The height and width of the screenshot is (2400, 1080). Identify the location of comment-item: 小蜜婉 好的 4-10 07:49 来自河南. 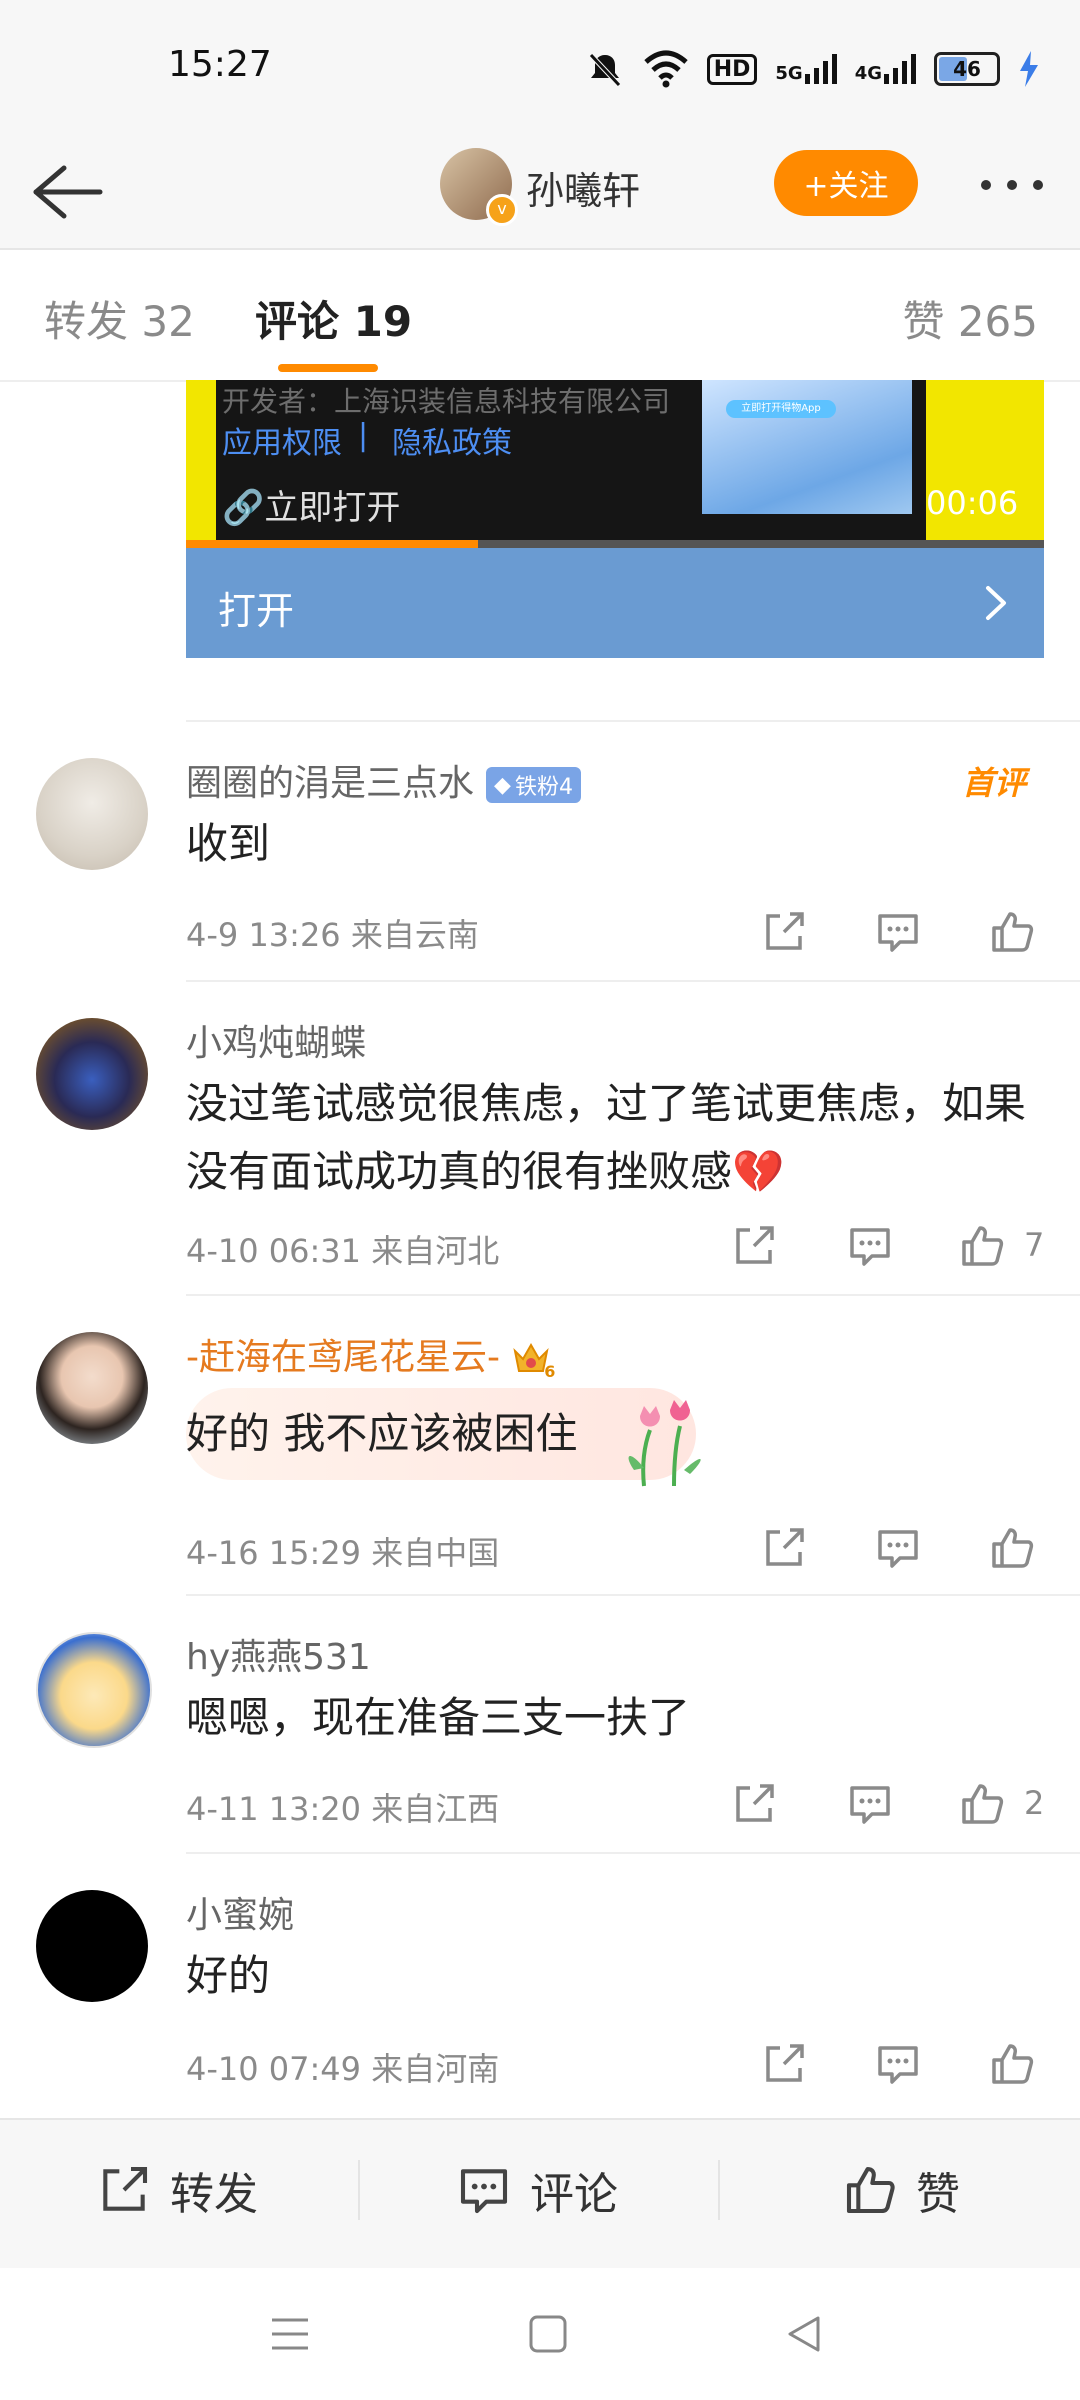
(540, 1984).